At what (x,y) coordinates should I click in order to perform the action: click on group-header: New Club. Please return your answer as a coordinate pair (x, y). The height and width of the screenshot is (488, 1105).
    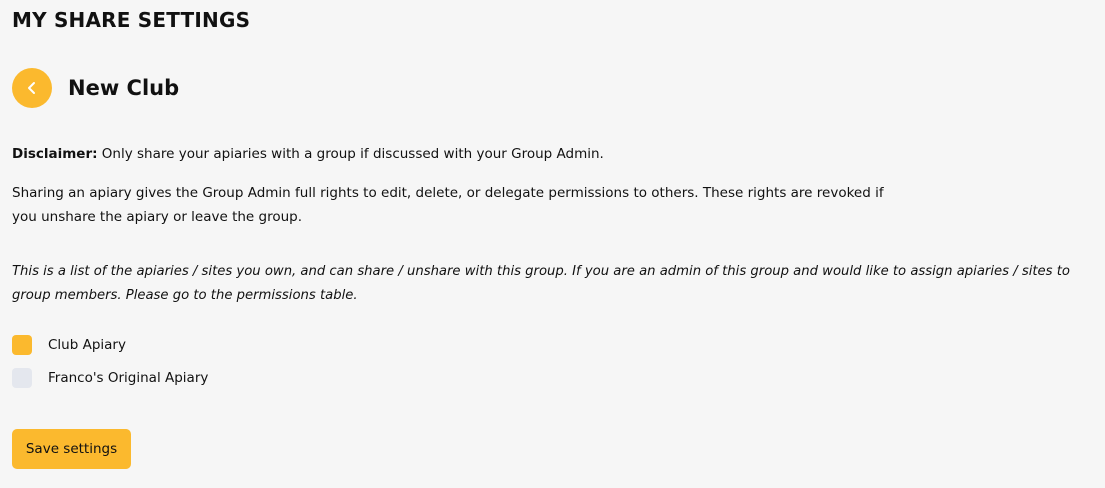
    Looking at the image, I should click on (95, 88).